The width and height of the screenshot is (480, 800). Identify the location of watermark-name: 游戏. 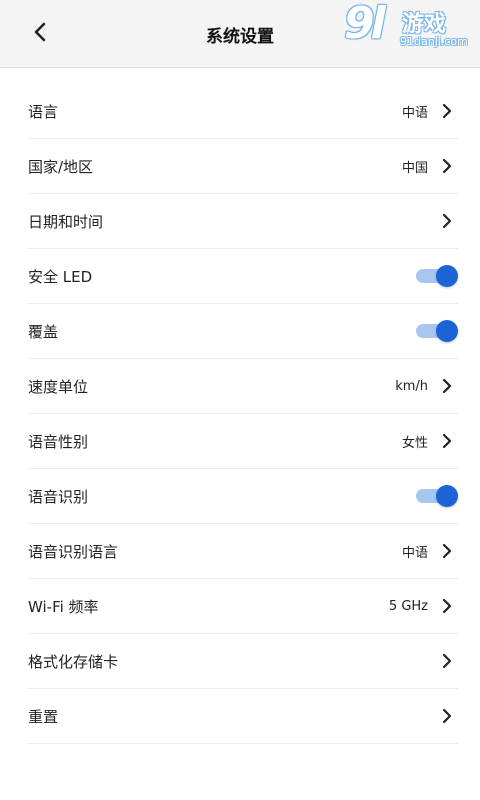
(424, 24).